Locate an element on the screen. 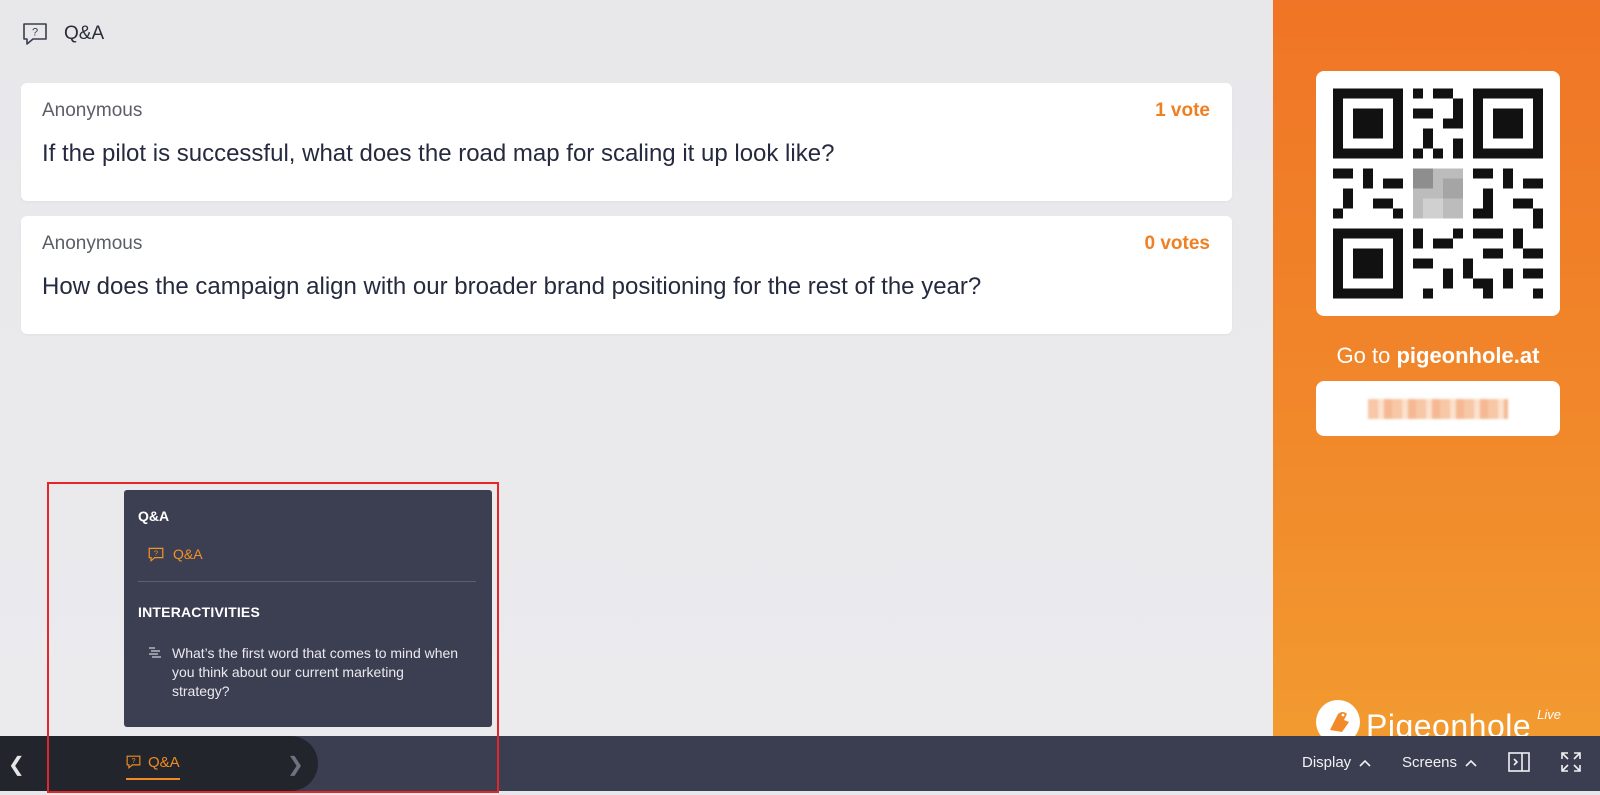  menu-item-qa-label: Q&A is located at coordinates (188, 554).